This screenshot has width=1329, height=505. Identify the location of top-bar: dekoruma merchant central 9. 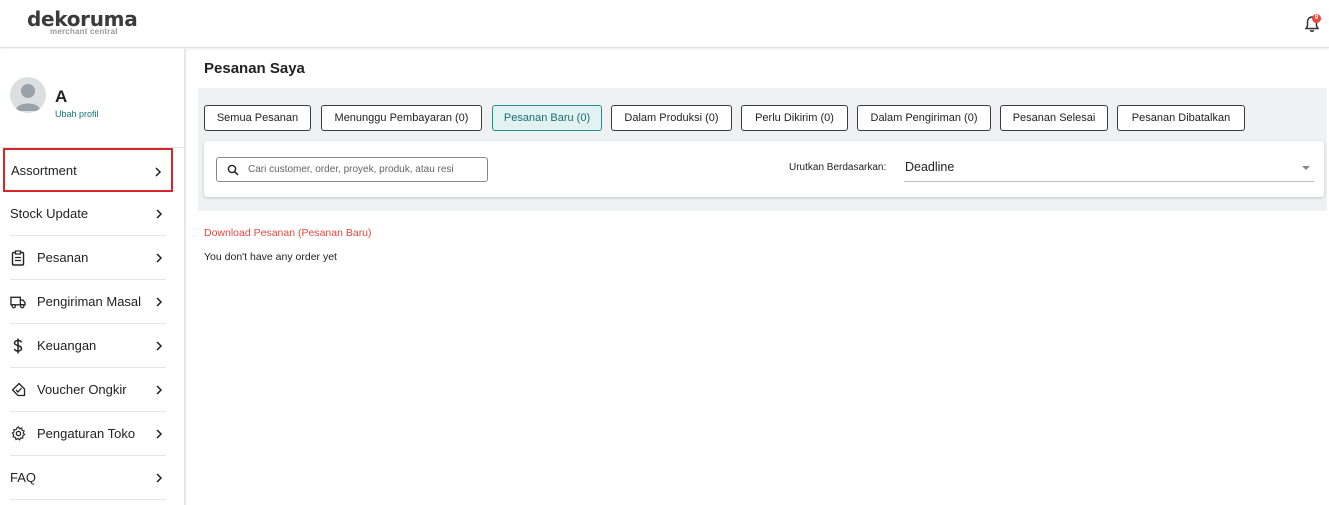
(664, 24).